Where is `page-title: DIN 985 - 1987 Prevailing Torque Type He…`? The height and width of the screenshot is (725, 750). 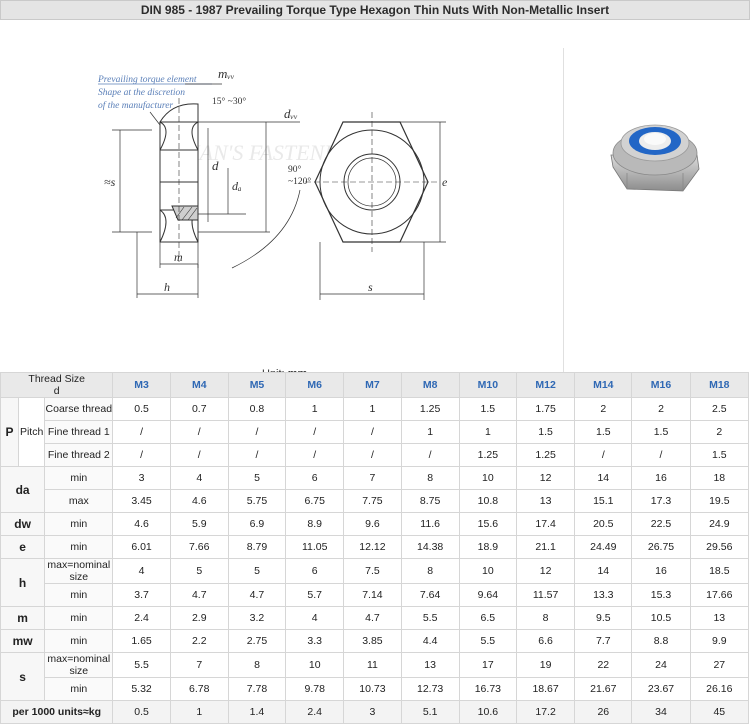
page-title: DIN 985 - 1987 Prevailing Torque Type He… is located at coordinates (375, 10).